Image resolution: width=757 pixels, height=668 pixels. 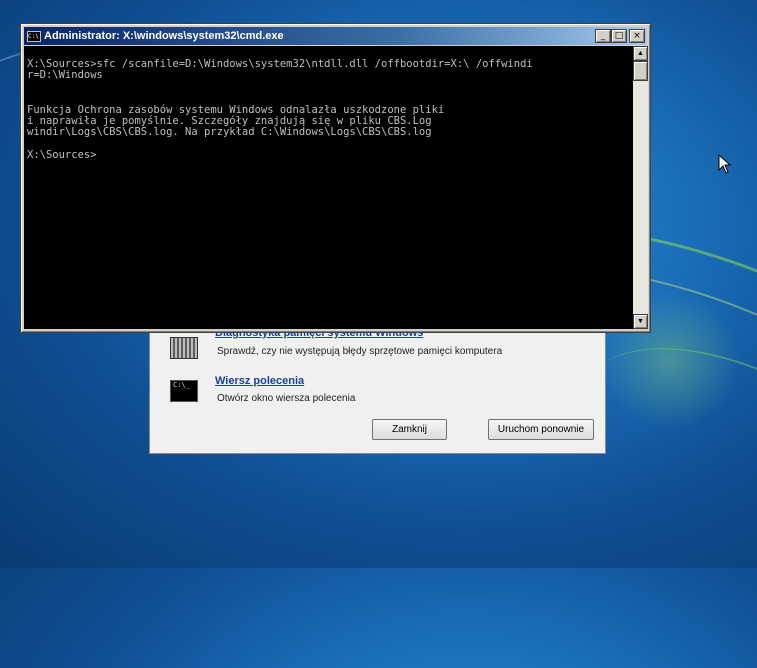 I want to click on close-button: Zamknij, so click(x=409, y=429).